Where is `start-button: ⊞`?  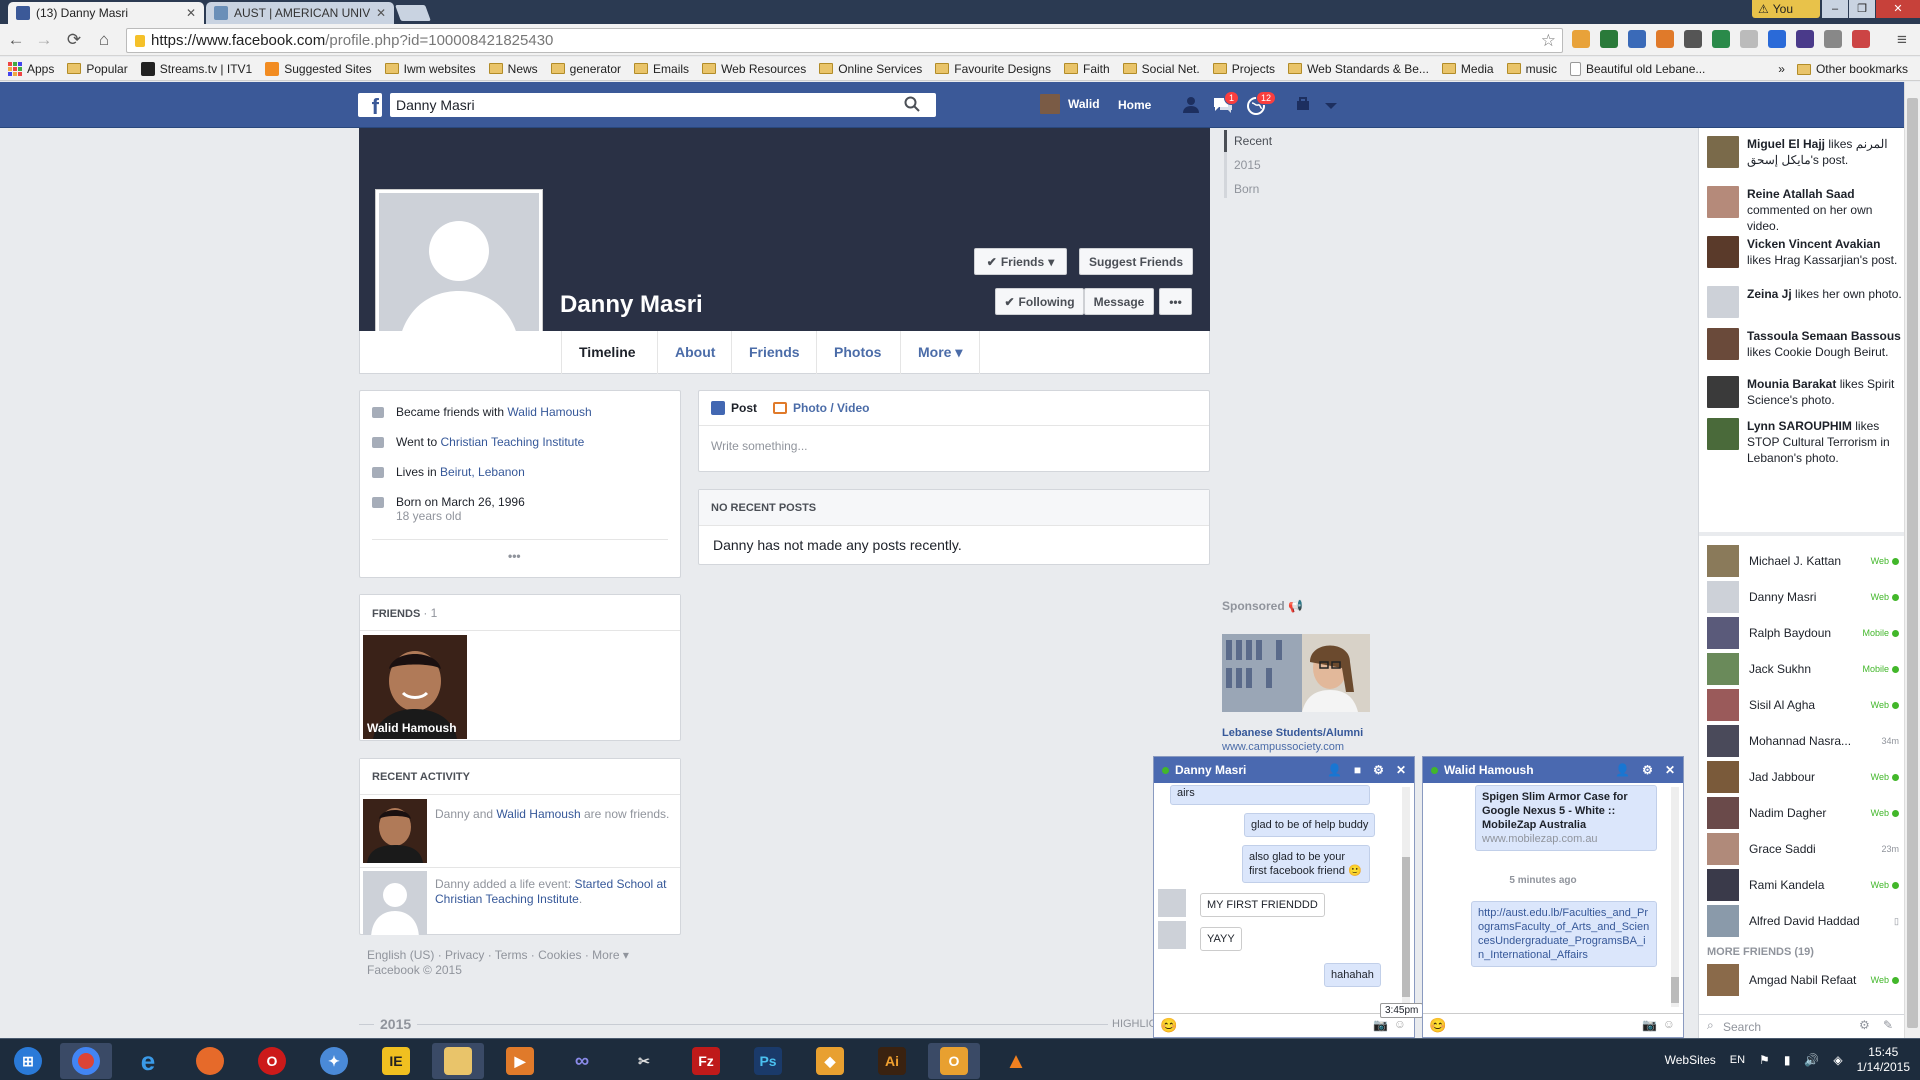
start-button: ⊞ is located at coordinates (28, 1061).